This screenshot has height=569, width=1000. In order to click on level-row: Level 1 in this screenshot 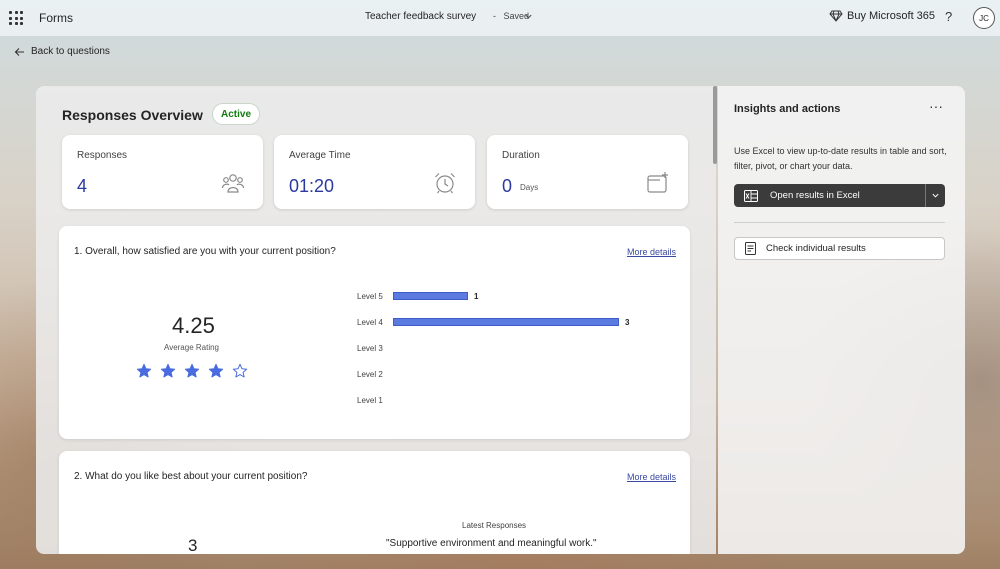, I will do `click(378, 400)`.